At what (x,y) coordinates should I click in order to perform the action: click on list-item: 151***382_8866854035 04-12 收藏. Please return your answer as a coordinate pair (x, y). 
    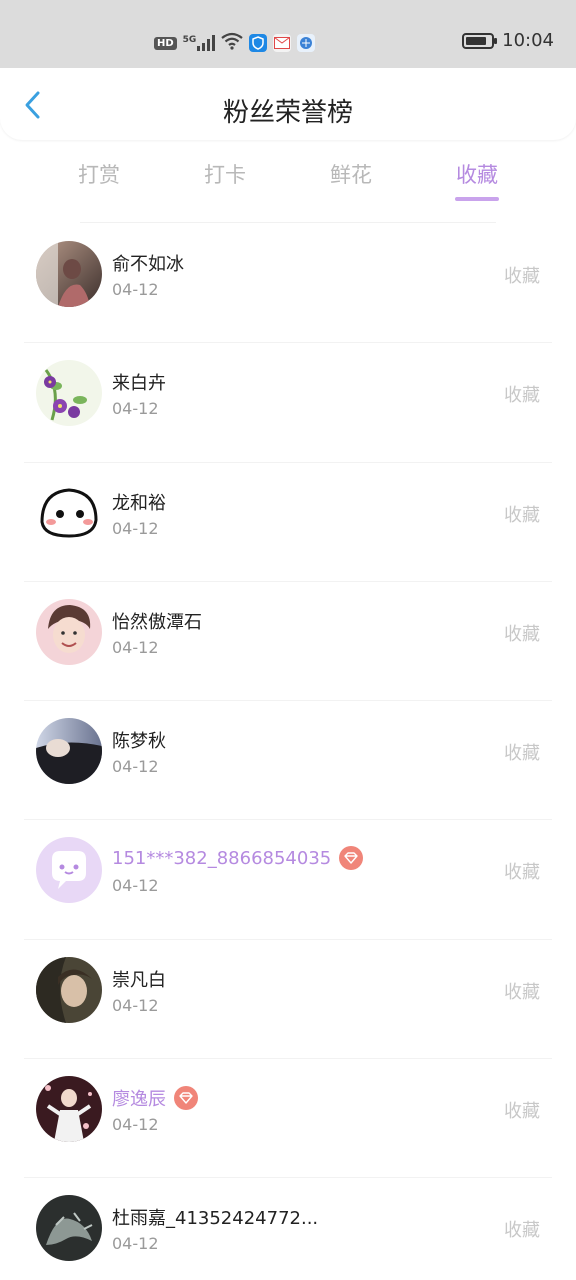
    Looking at the image, I should click on (288, 880).